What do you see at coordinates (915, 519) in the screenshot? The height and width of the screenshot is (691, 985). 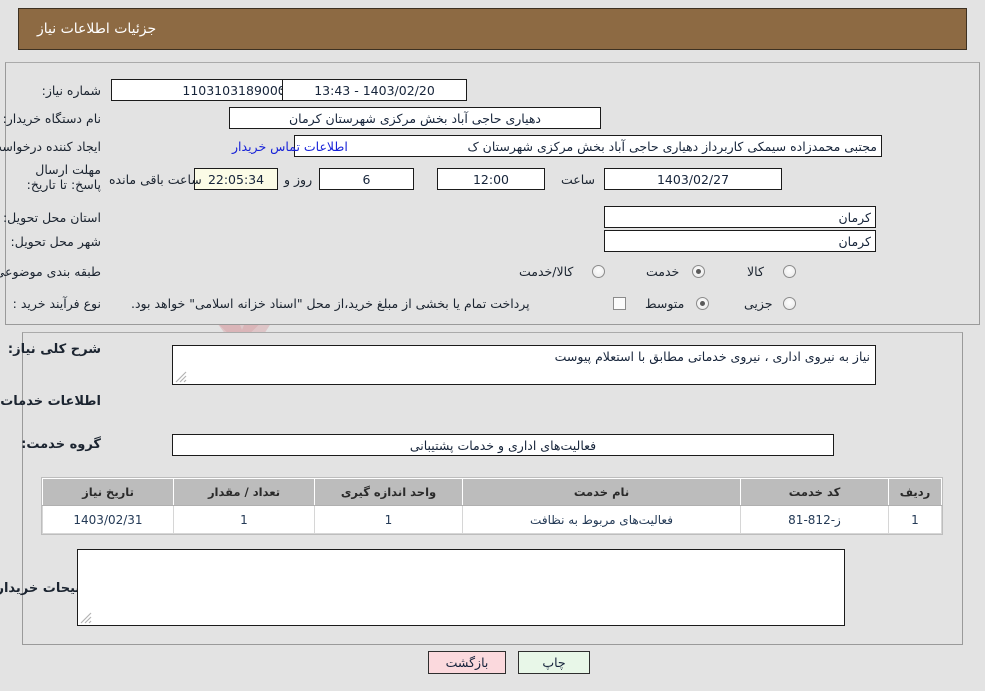 I see `cell-row: 1` at bounding box center [915, 519].